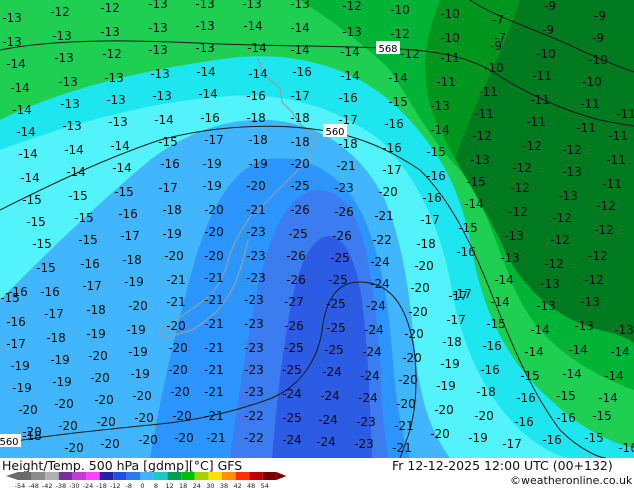  I want to click on colorbar-tick-label: -8, so click(129, 486).